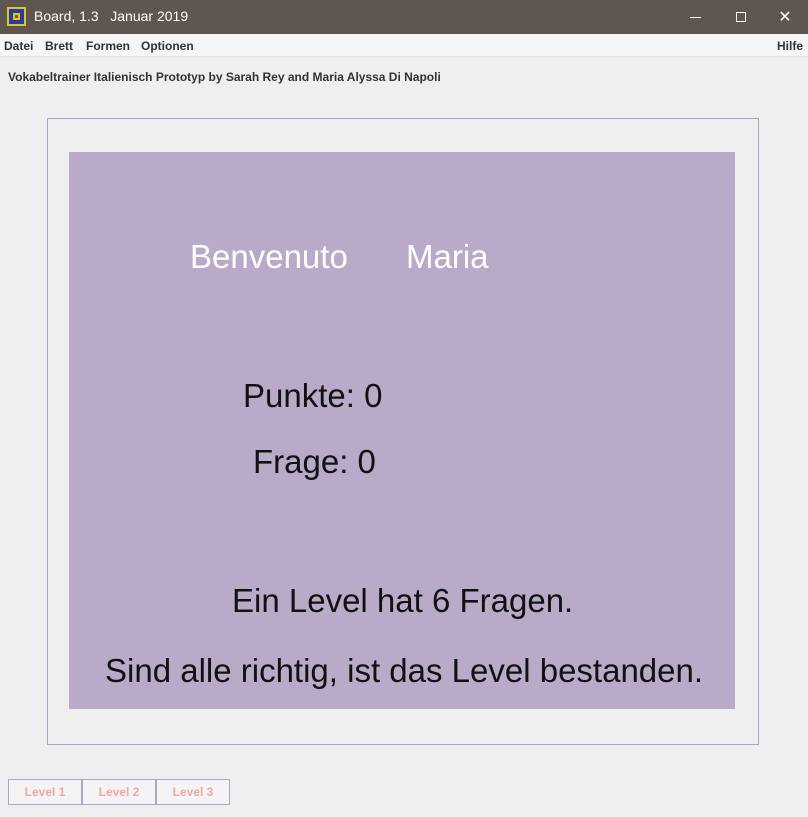  I want to click on minimize-icon, so click(695, 17).